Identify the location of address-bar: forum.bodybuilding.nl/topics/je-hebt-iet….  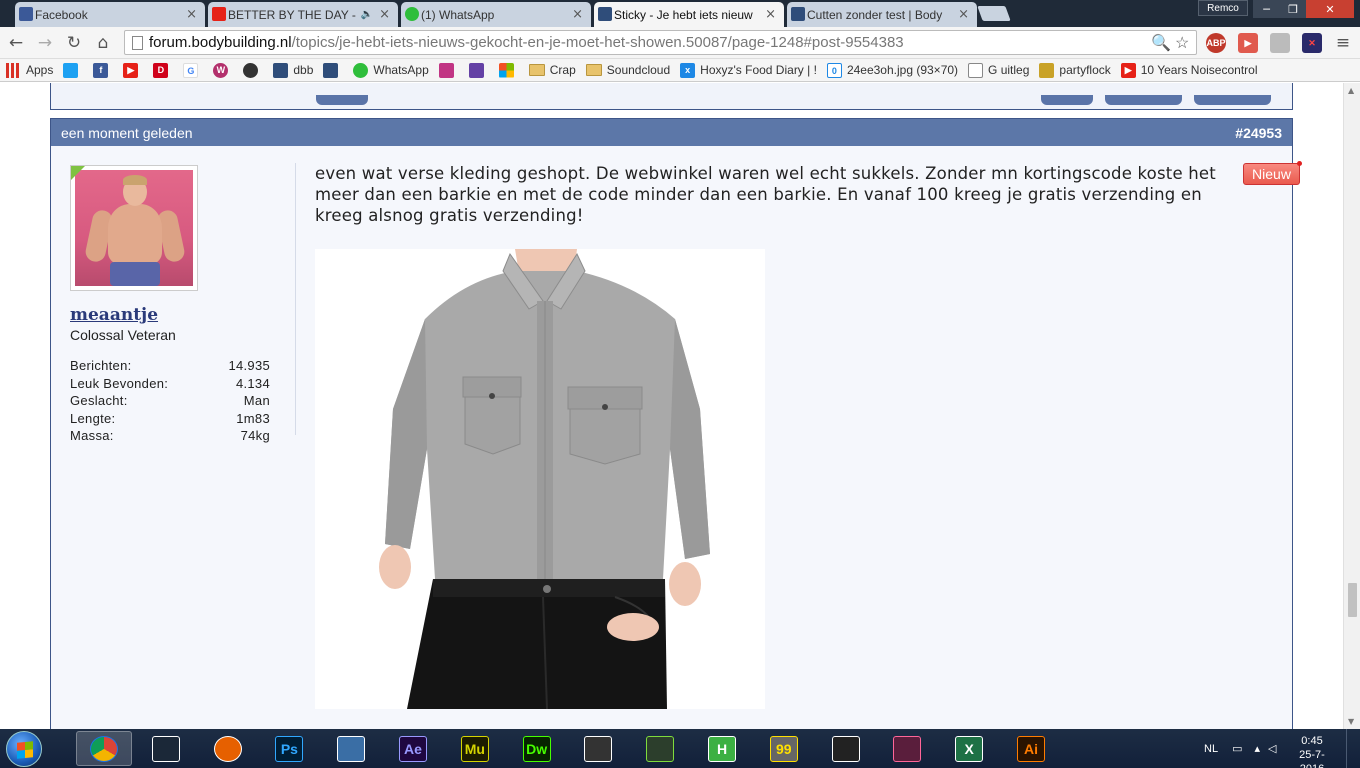
(660, 42).